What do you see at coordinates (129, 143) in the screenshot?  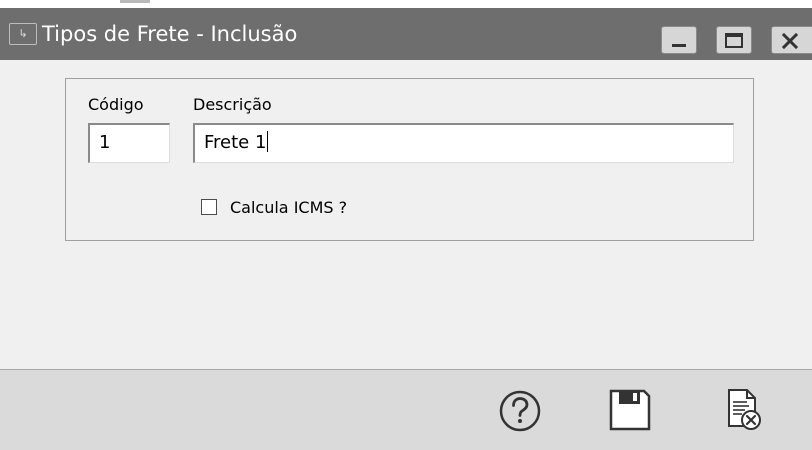 I see `codigo-field: 1` at bounding box center [129, 143].